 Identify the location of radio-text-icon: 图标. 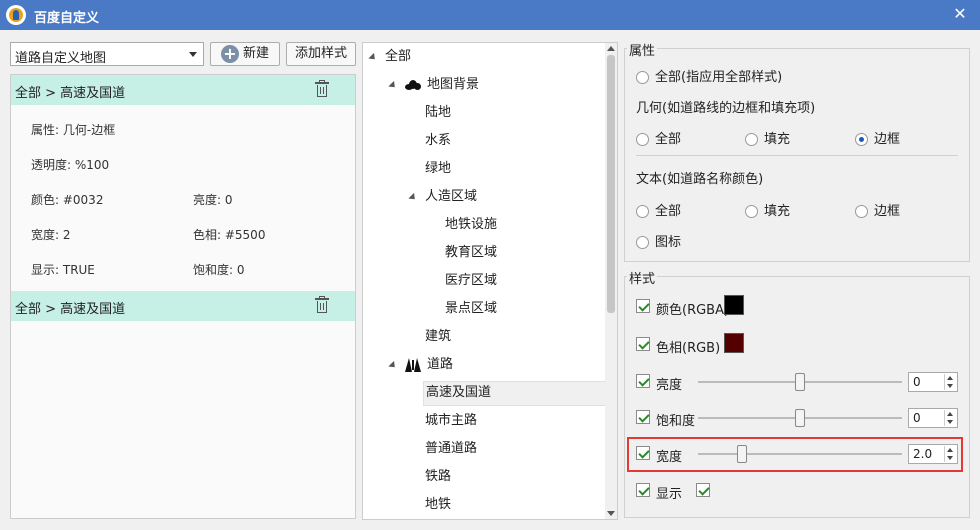
(658, 240).